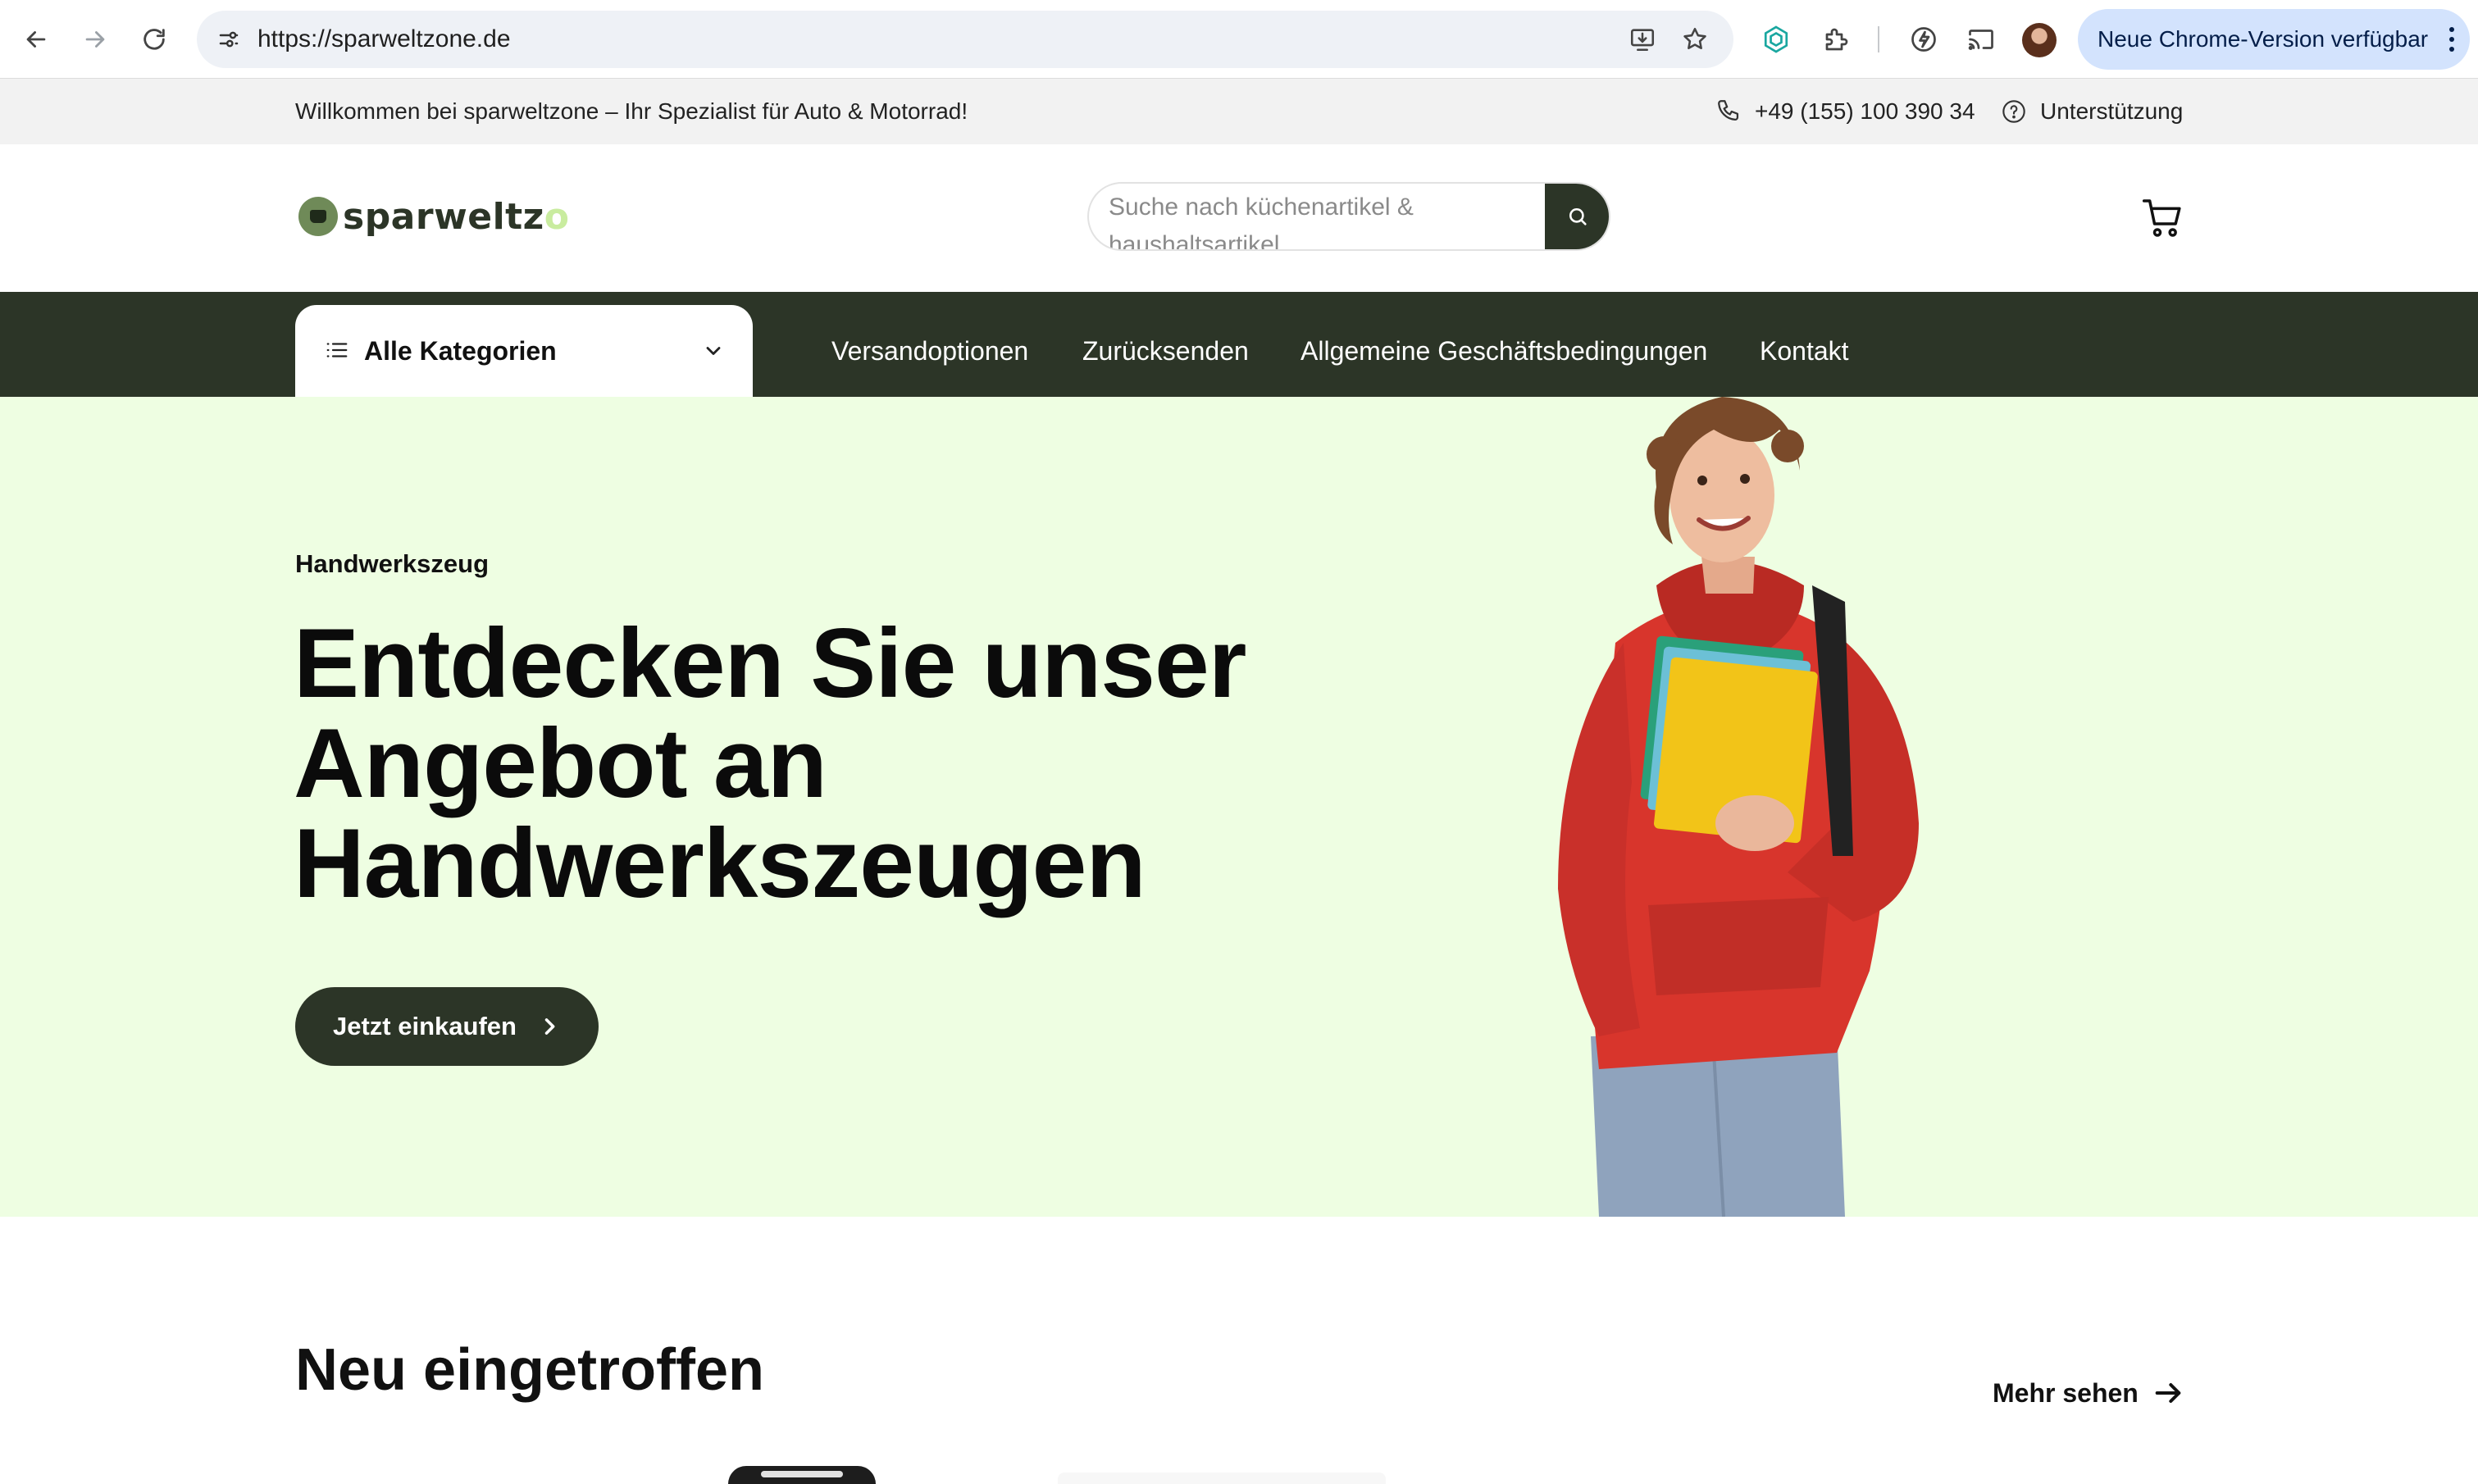 This screenshot has width=2478, height=1484. I want to click on site-info-icon, so click(229, 39).